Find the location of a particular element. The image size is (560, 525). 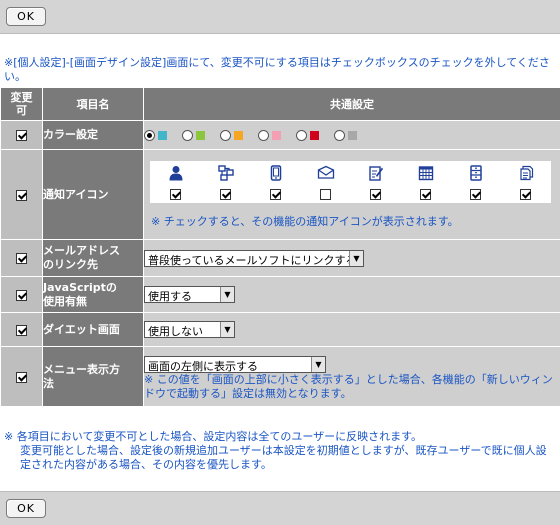

header-item-name: 項目名 is located at coordinates (93, 104).